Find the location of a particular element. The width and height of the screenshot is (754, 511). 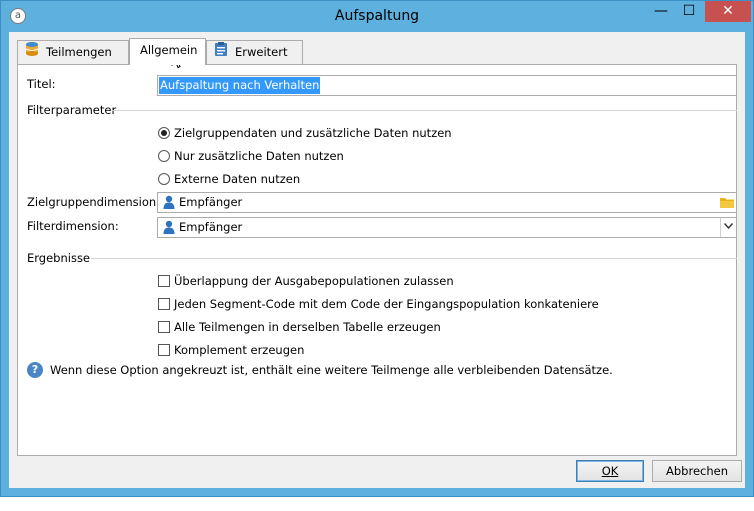

maximize-button: ☐ is located at coordinates (689, 11).